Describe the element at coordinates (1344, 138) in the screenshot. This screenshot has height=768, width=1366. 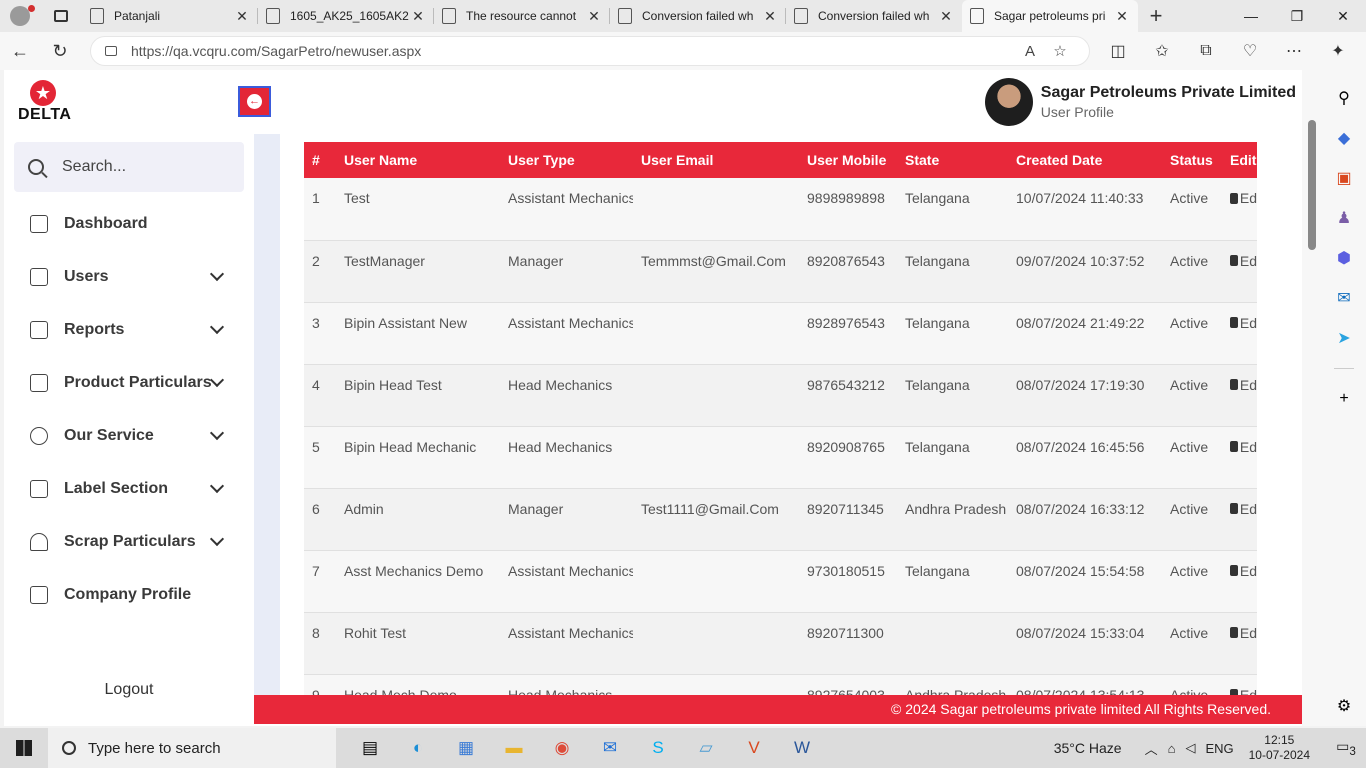
I see `shopping-tag-icon: ◆` at that location.